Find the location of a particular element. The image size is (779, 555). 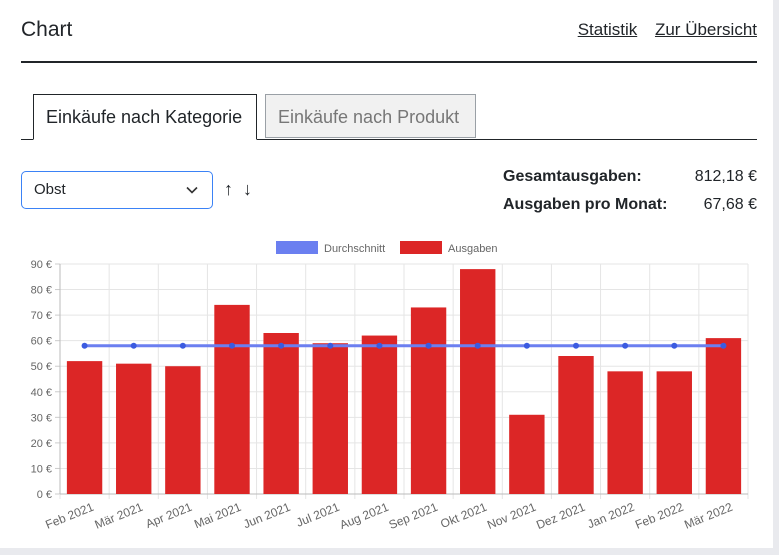

overview-link: Zur Übersicht is located at coordinates (706, 29).